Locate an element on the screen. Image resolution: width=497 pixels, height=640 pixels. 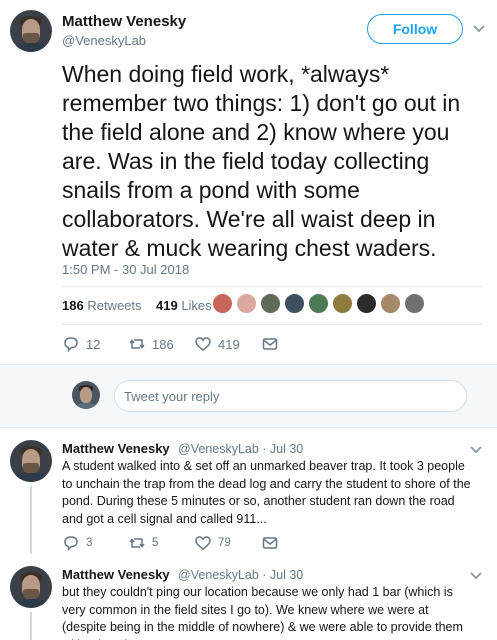
retweet-button: 5 is located at coordinates (143, 543).